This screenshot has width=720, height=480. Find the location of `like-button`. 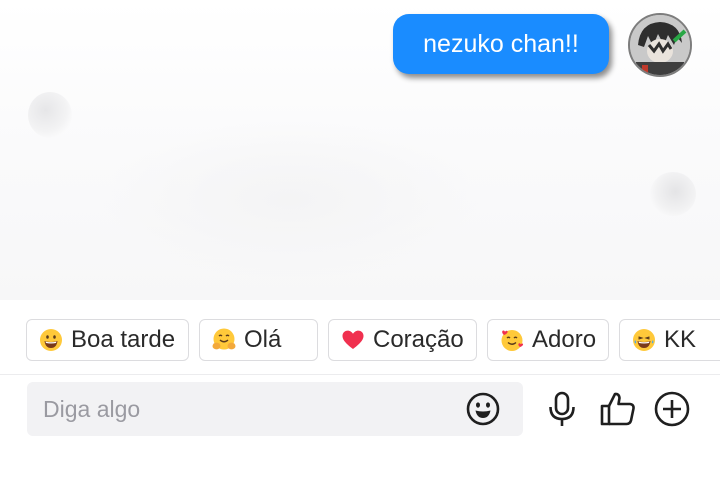

like-button is located at coordinates (618, 409).